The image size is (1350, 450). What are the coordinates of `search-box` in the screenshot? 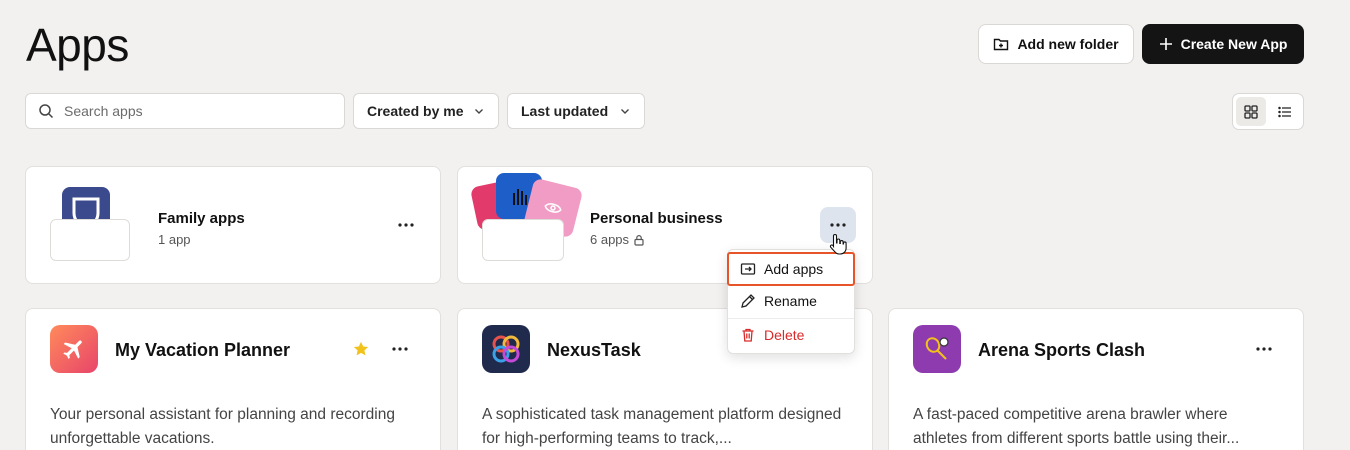 It's located at (185, 111).